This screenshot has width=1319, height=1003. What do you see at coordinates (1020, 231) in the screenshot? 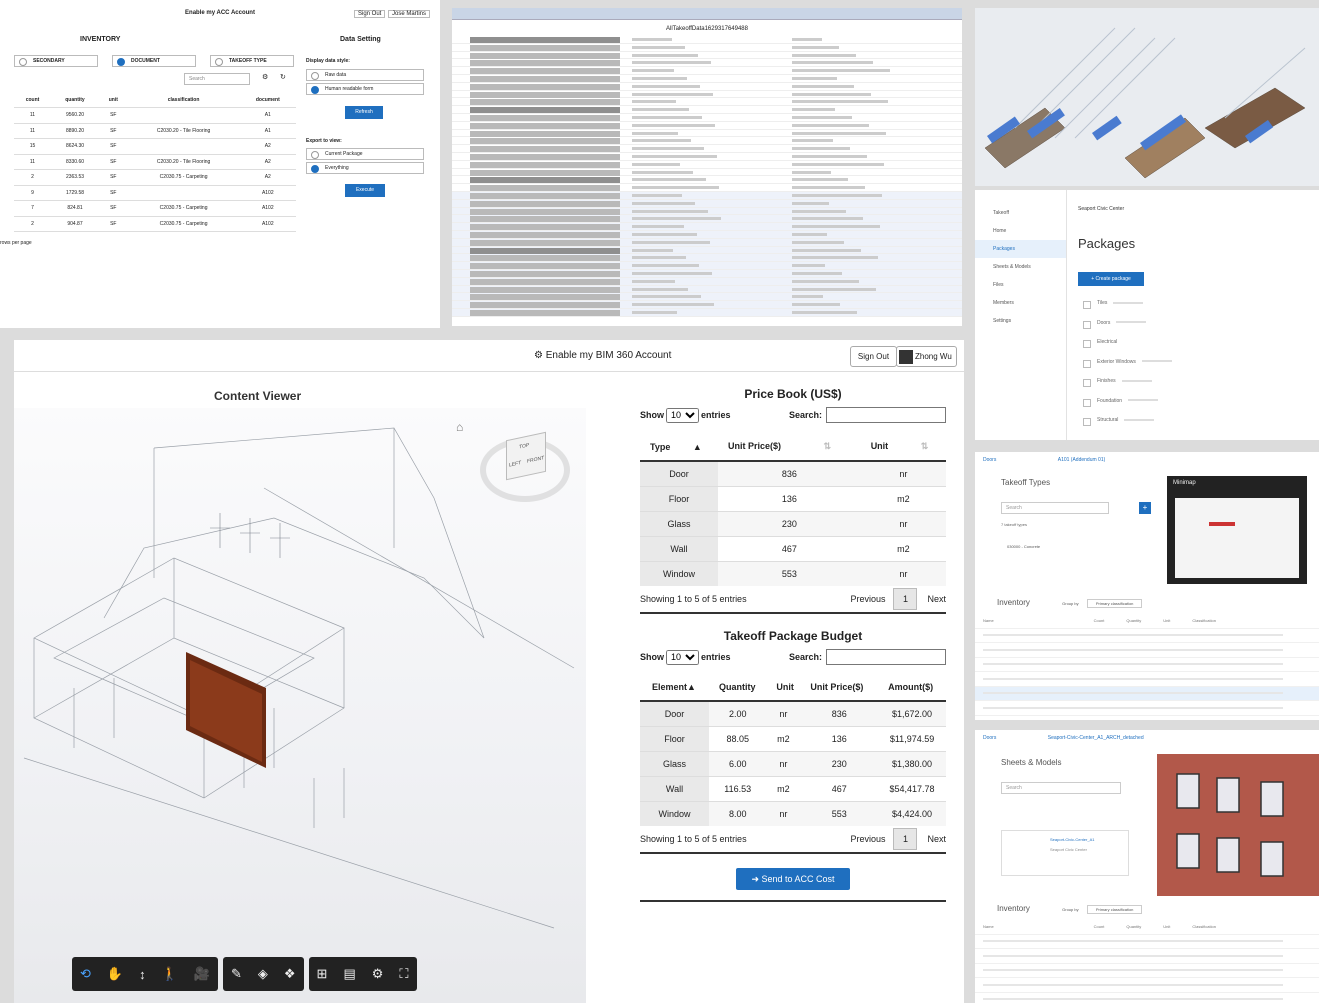
I see `sidebar-item-home: Home` at bounding box center [1020, 231].